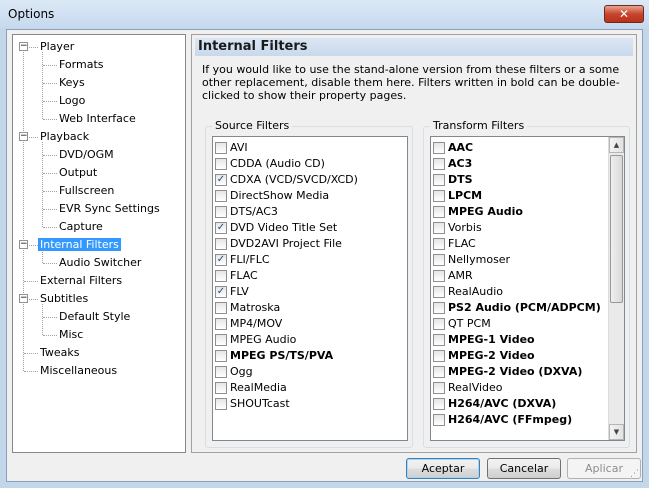 Image resolution: width=649 pixels, height=488 pixels. I want to click on tree-item-tweaks: Tweaks, so click(60, 352).